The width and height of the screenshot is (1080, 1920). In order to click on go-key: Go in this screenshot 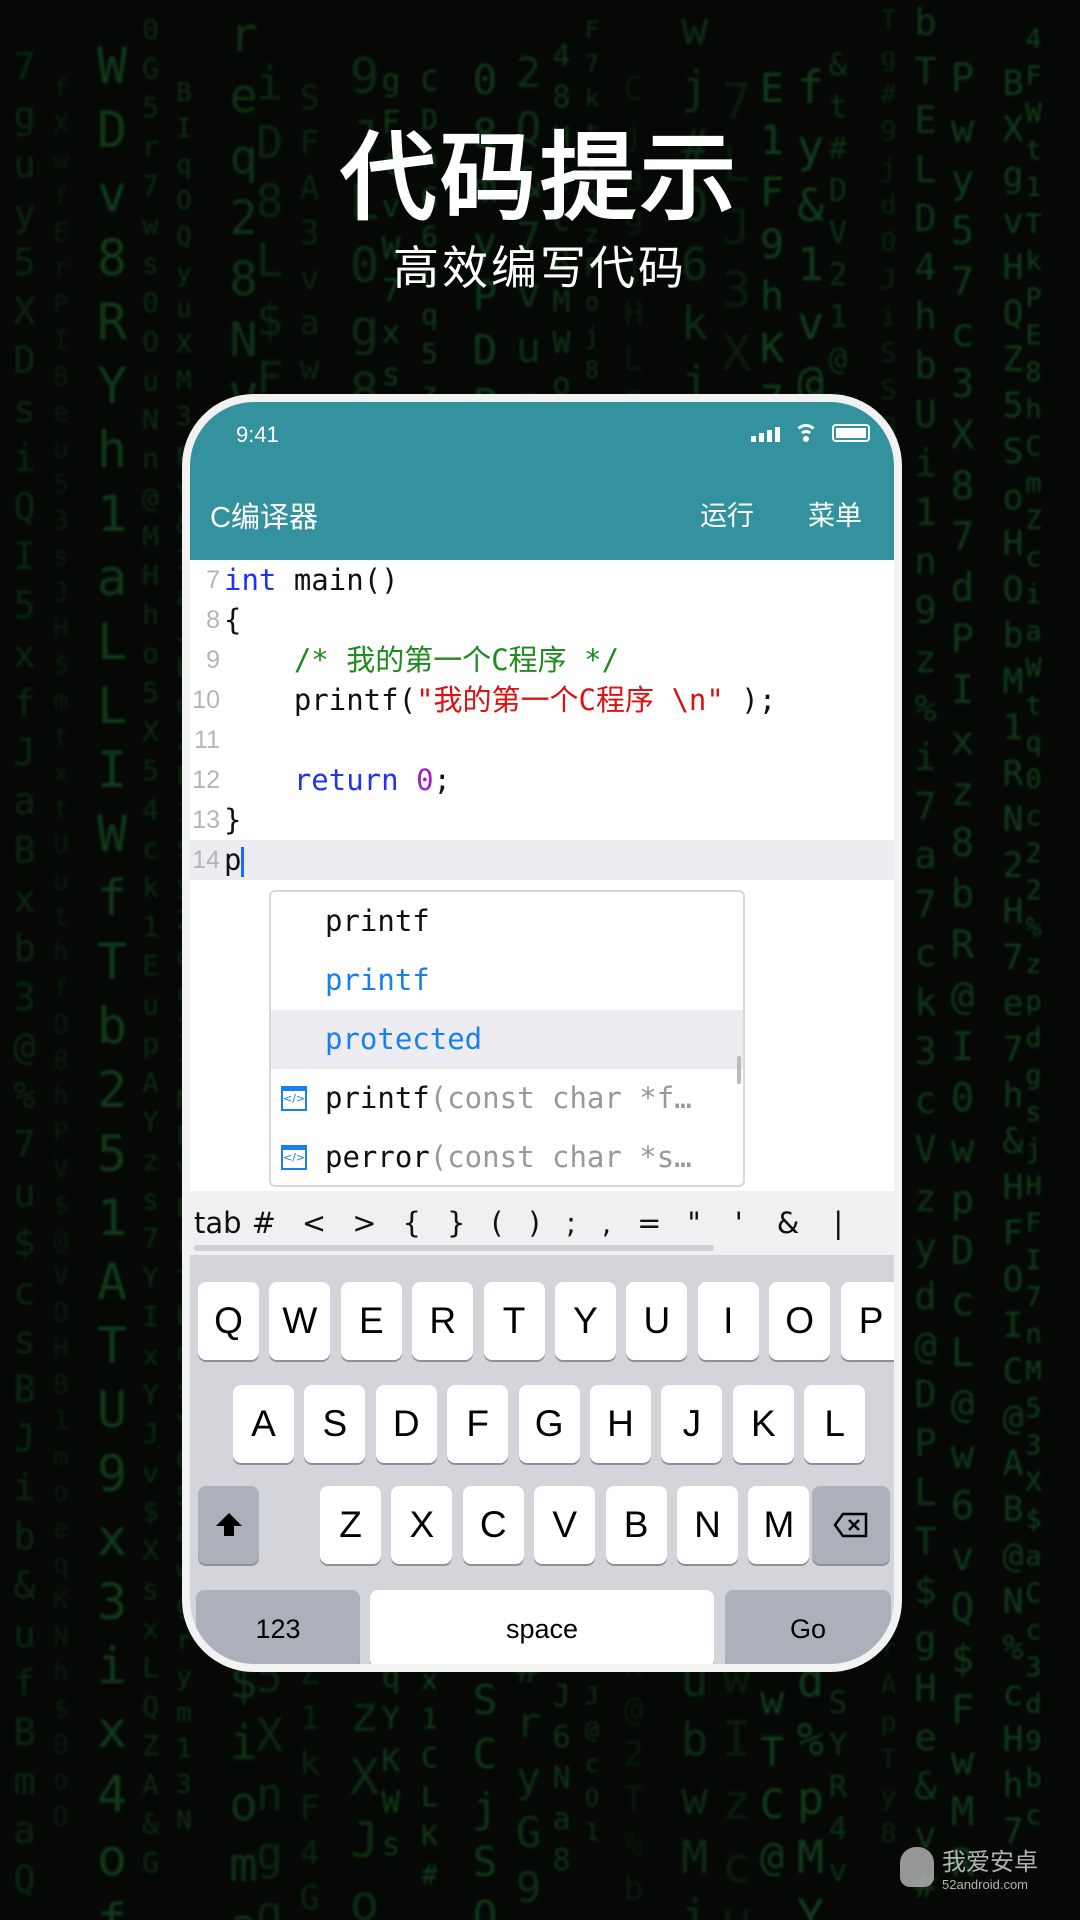, I will do `click(808, 1627)`.